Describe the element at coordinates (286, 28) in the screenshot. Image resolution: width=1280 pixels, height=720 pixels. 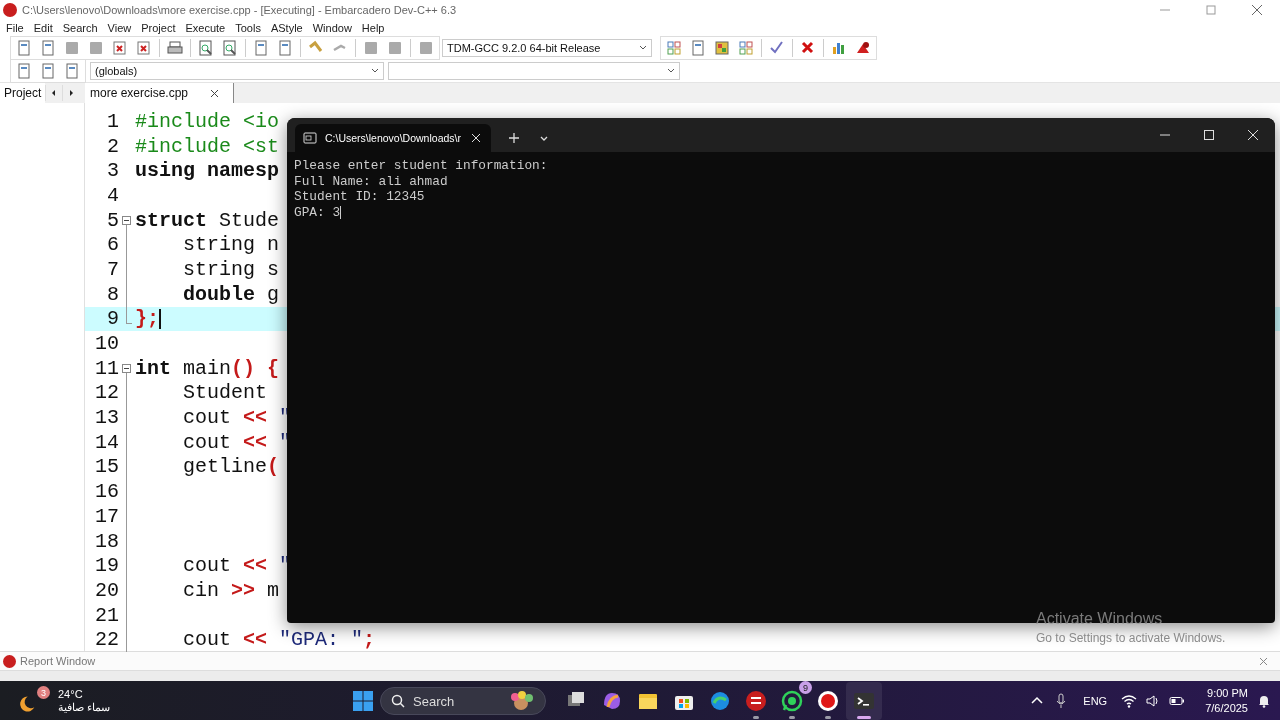
I see `menu-item: AStyle` at that location.